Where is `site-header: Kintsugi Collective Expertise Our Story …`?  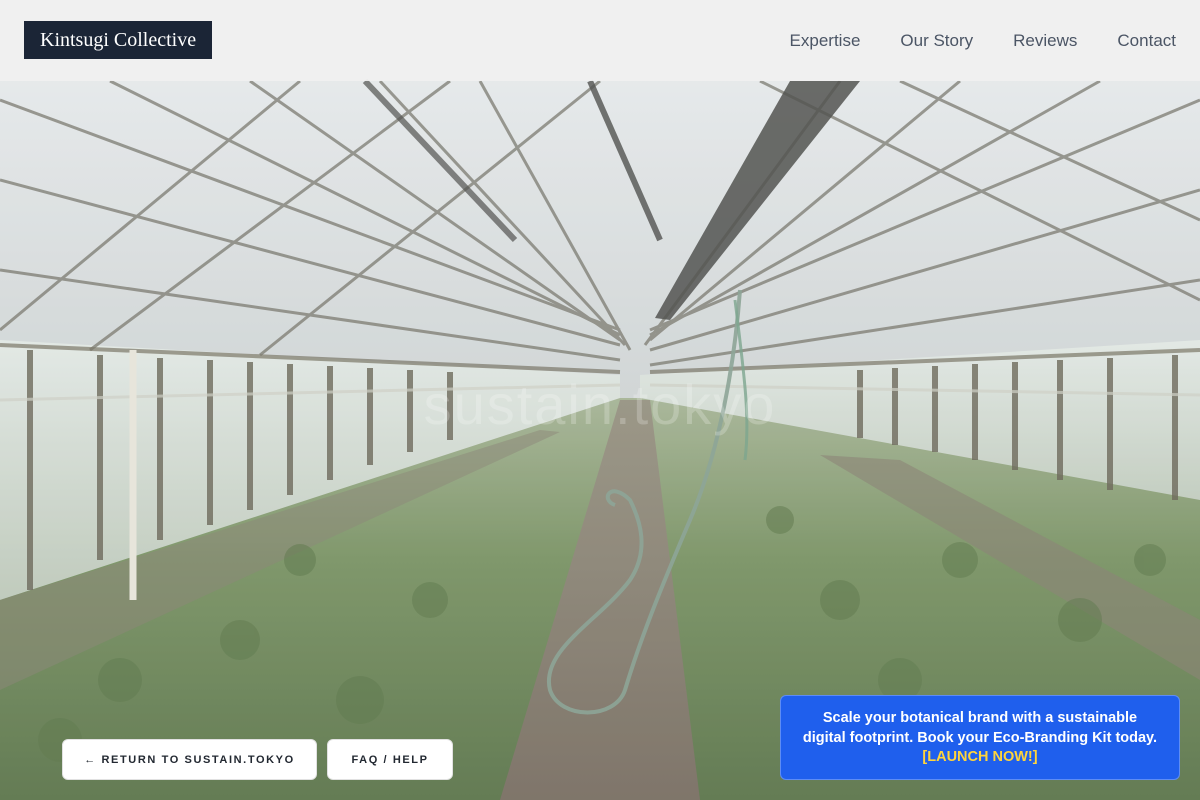 site-header: Kintsugi Collective Expertise Our Story … is located at coordinates (600, 40).